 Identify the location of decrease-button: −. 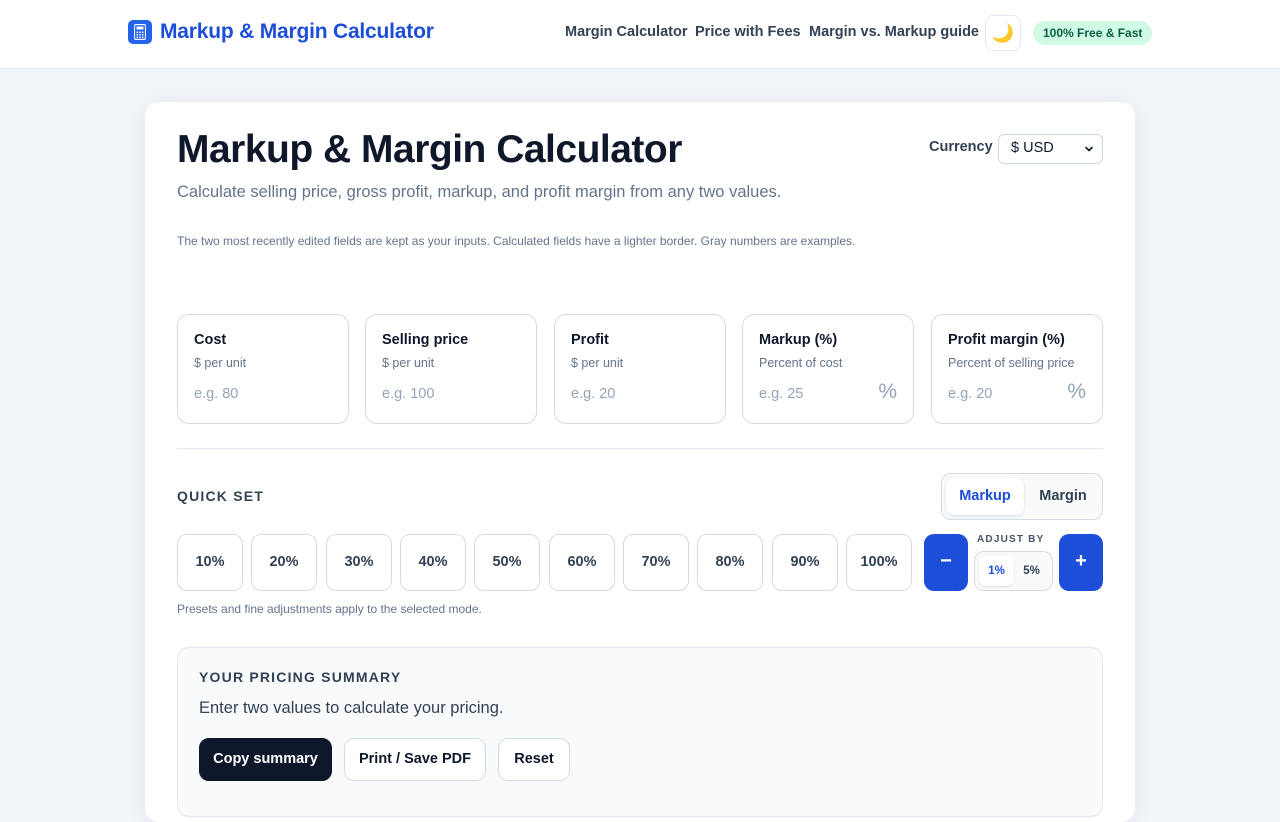
(946, 562).